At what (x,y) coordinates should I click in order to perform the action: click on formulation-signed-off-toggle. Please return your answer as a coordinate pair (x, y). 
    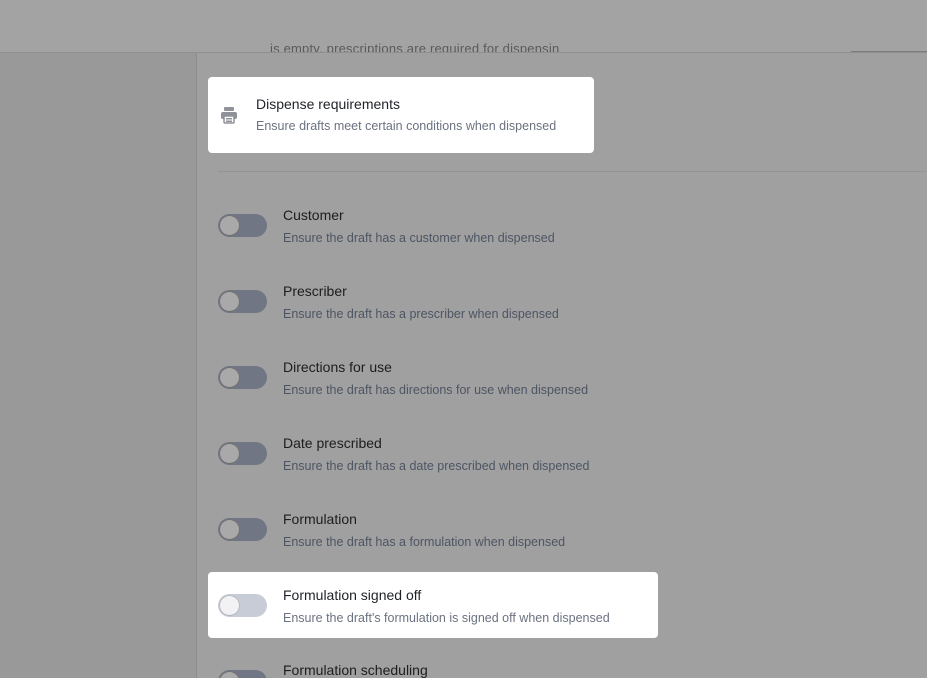
    Looking at the image, I should click on (242, 605).